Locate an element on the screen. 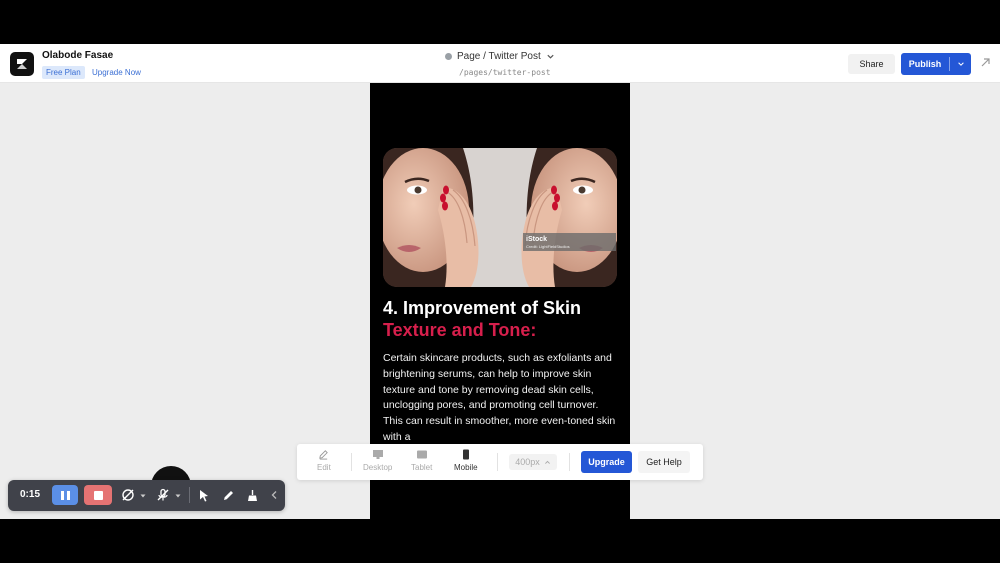  width-input: 400px is located at coordinates (533, 462).